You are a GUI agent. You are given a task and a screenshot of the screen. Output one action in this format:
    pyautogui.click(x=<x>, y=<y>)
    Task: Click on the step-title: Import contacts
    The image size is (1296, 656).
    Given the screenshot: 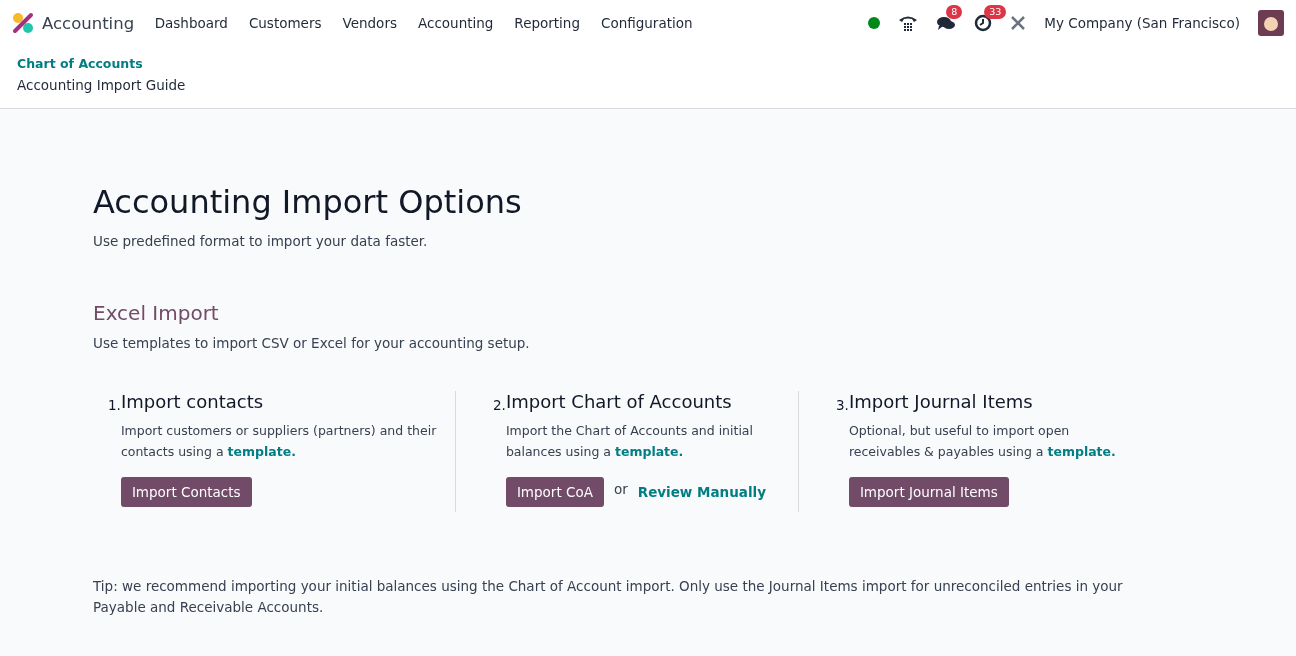 What is the action you would take?
    pyautogui.click(x=192, y=401)
    